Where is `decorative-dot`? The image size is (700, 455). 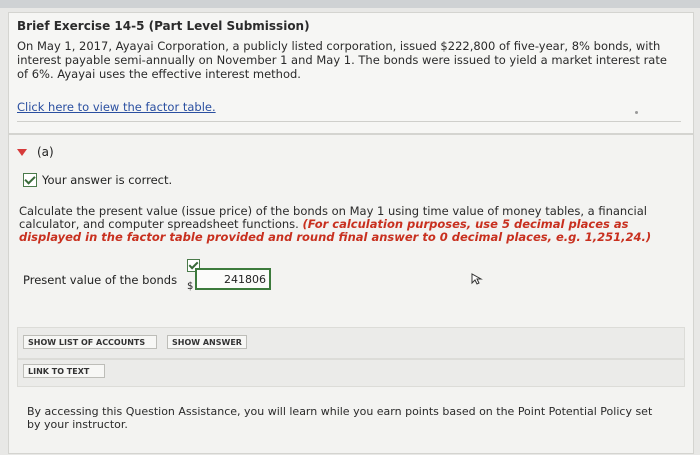 decorative-dot is located at coordinates (636, 112).